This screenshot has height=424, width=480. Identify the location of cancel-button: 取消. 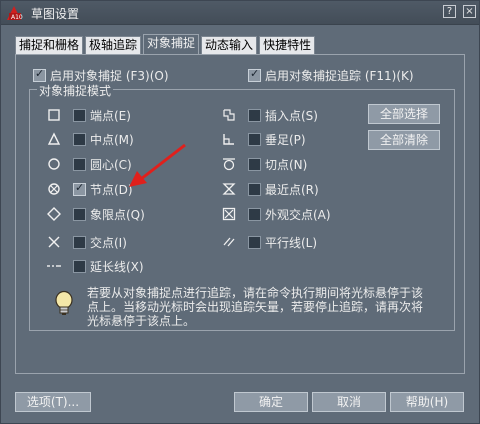
(349, 402).